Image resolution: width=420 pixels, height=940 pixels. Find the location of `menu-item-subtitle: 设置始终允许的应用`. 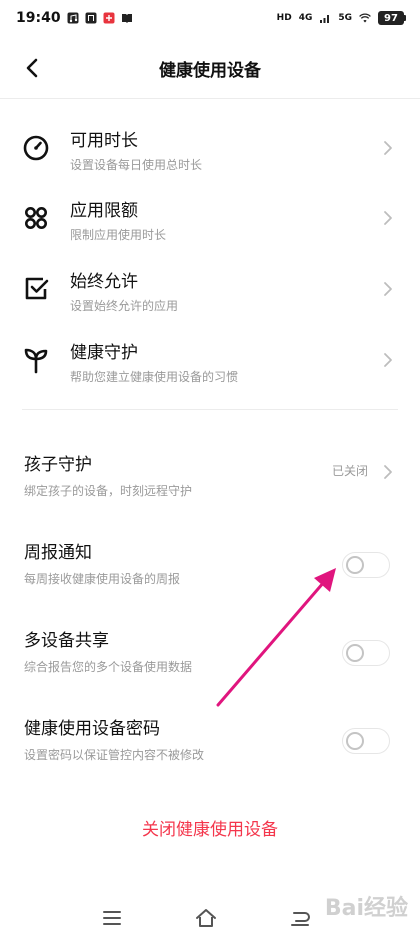

menu-item-subtitle: 设置始终允许的应用 is located at coordinates (124, 306).